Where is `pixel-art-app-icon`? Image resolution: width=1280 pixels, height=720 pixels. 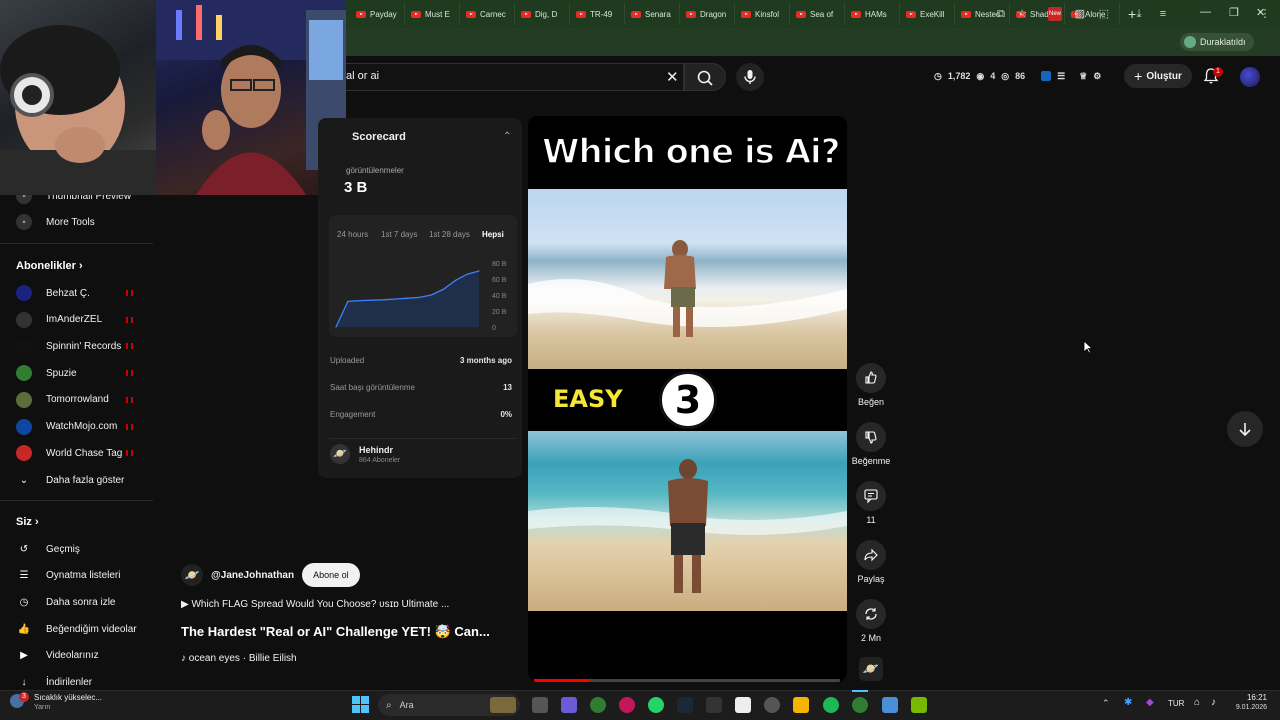
pixel-art-app-icon is located at coordinates (503, 705).